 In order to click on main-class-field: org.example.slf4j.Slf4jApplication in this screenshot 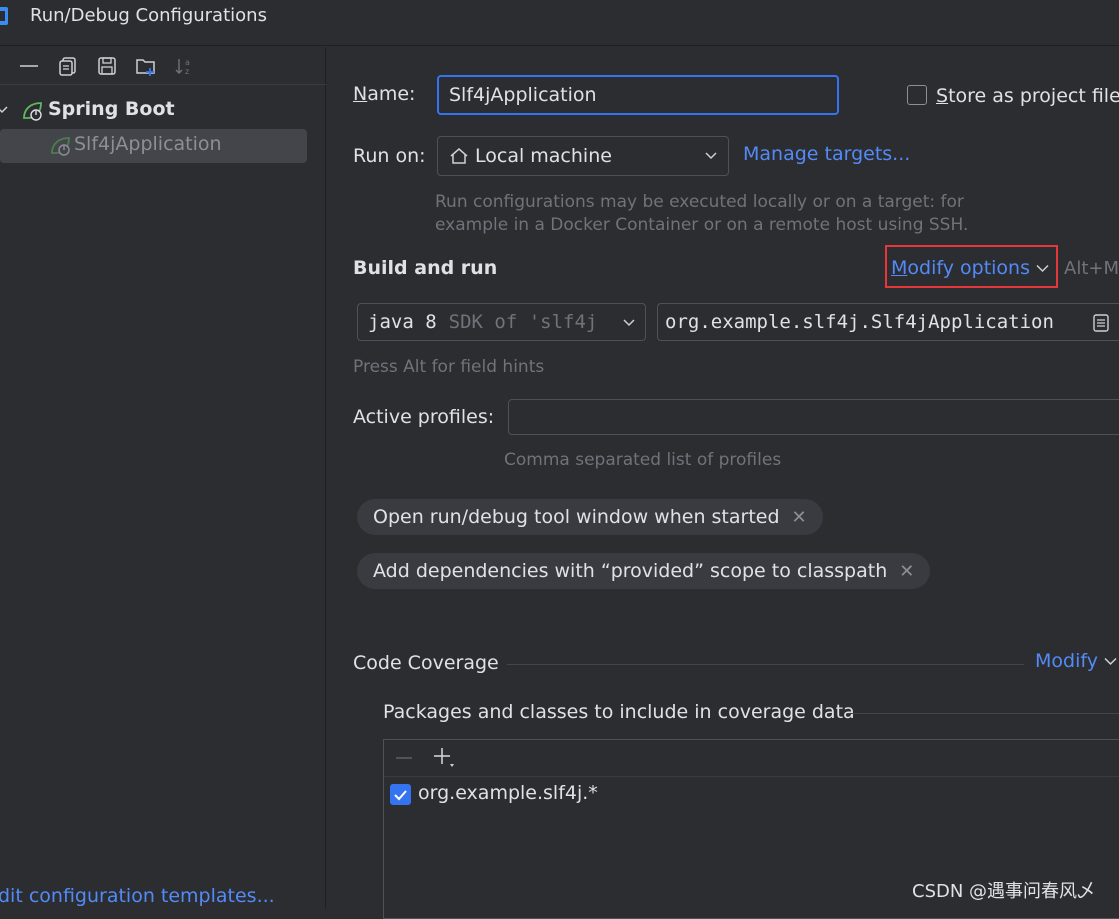, I will do `click(888, 322)`.